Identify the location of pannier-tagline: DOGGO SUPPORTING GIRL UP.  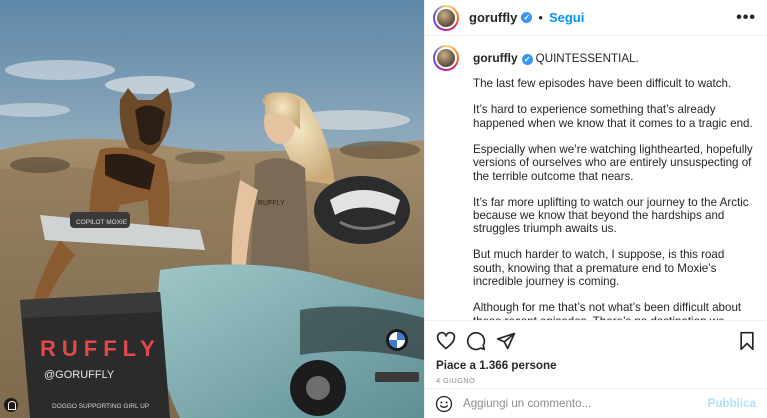
(100, 406).